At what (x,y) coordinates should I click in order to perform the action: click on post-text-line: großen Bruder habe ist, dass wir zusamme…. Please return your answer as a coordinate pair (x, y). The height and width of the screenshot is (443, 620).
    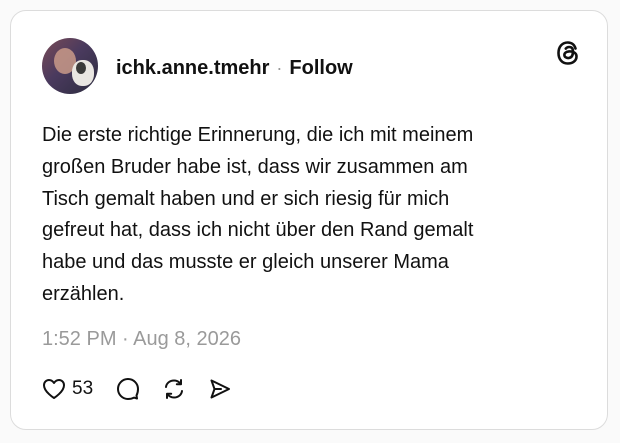
    Looking at the image, I should click on (255, 166).